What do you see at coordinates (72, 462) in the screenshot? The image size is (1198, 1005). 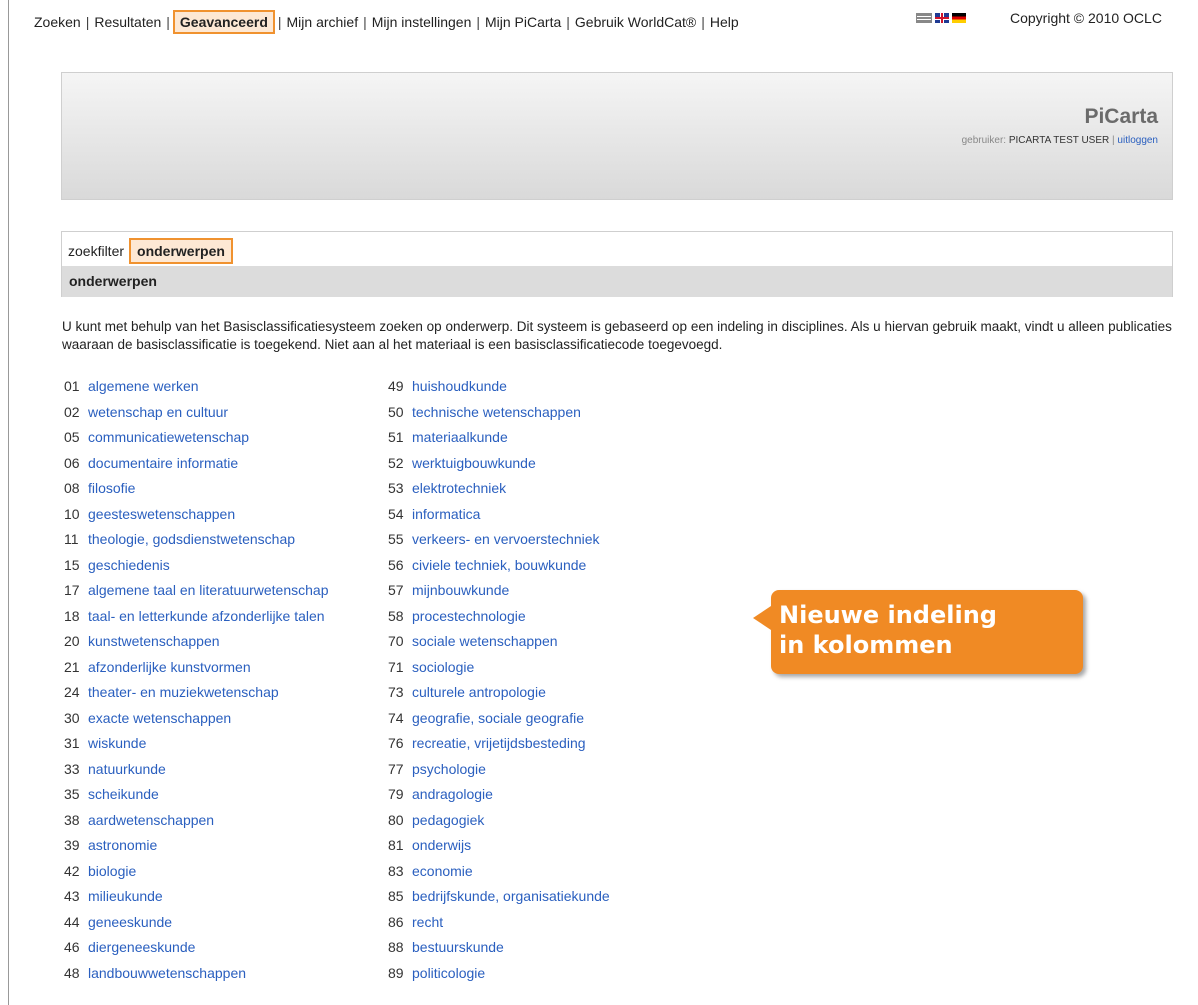 I see `subject-code: 06` at bounding box center [72, 462].